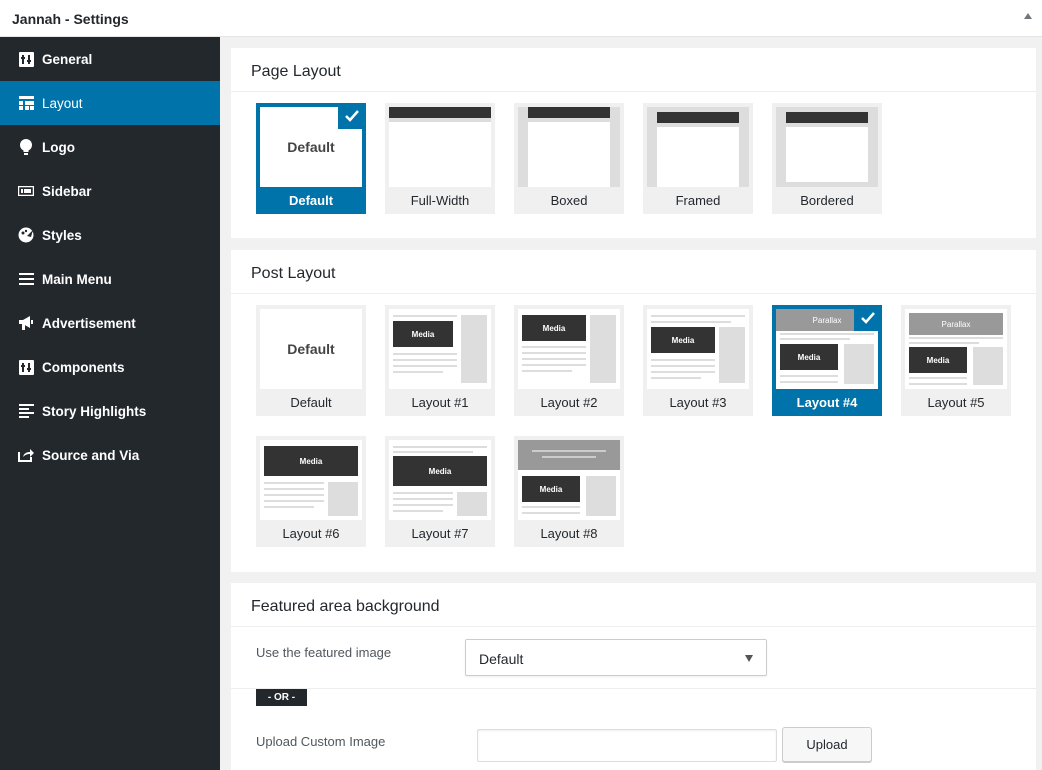 The image size is (1042, 770). What do you see at coordinates (1028, 16) in the screenshot?
I see `collapse-arrow-icon` at bounding box center [1028, 16].